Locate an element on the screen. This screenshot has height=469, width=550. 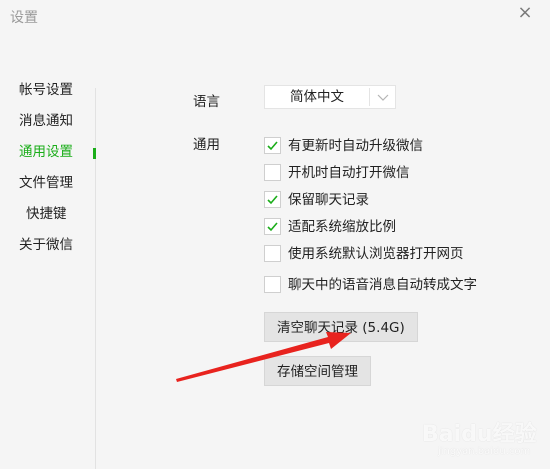
auto-update-checkbox is located at coordinates (272, 145).